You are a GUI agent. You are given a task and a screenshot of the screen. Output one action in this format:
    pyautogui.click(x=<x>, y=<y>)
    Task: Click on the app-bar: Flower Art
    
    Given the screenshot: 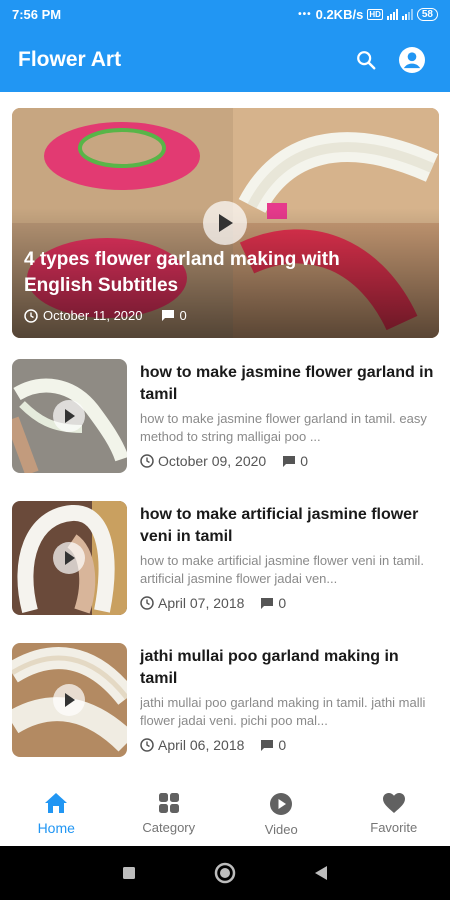 What is the action you would take?
    pyautogui.click(x=225, y=60)
    